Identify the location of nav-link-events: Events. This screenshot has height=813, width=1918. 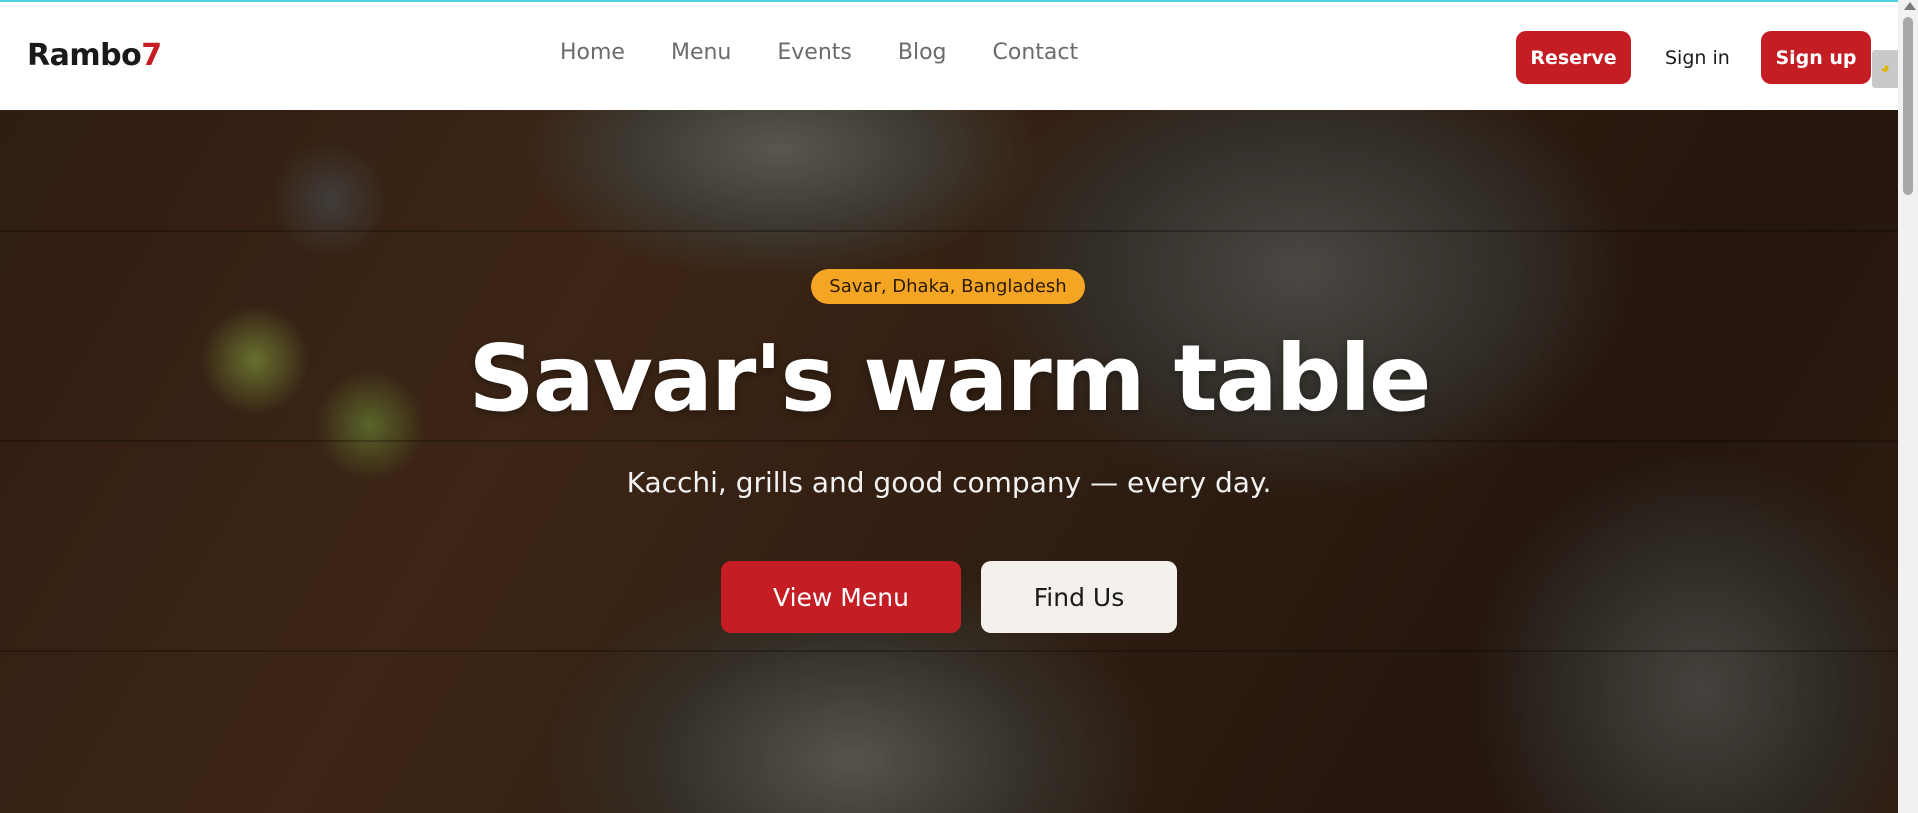
(814, 52).